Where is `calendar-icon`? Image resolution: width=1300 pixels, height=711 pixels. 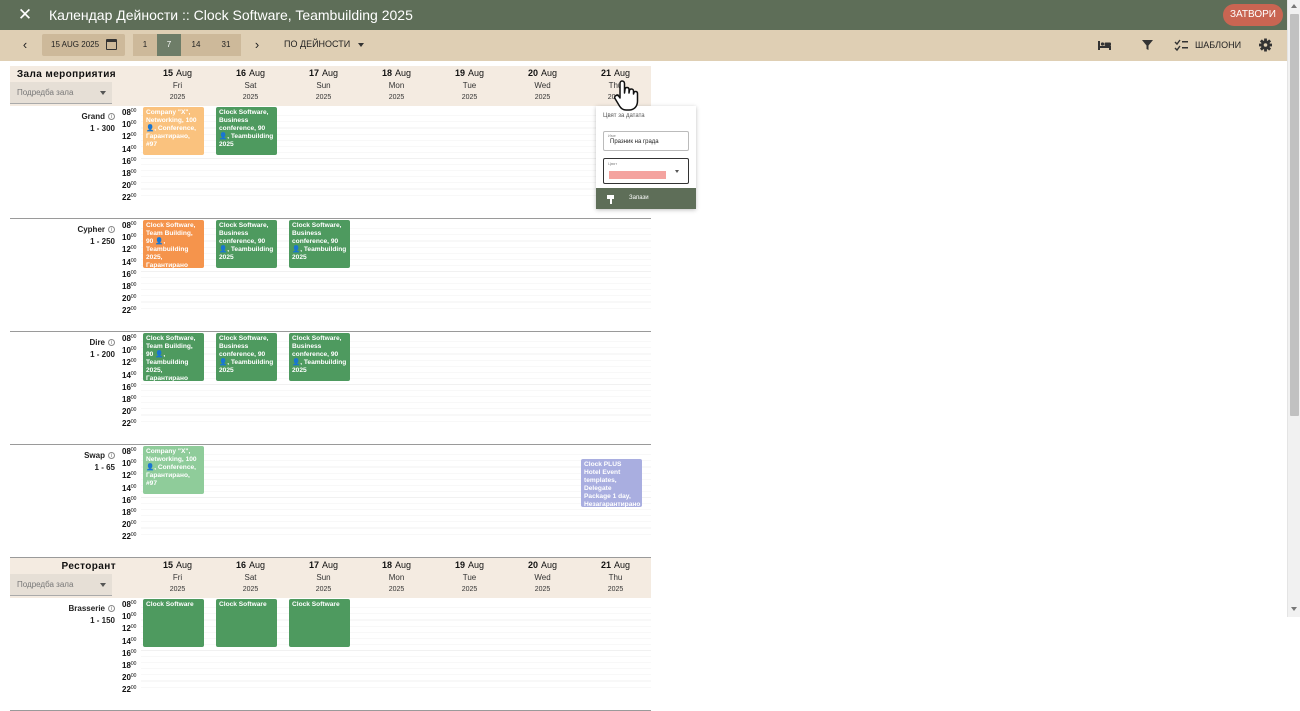 calendar-icon is located at coordinates (111, 44).